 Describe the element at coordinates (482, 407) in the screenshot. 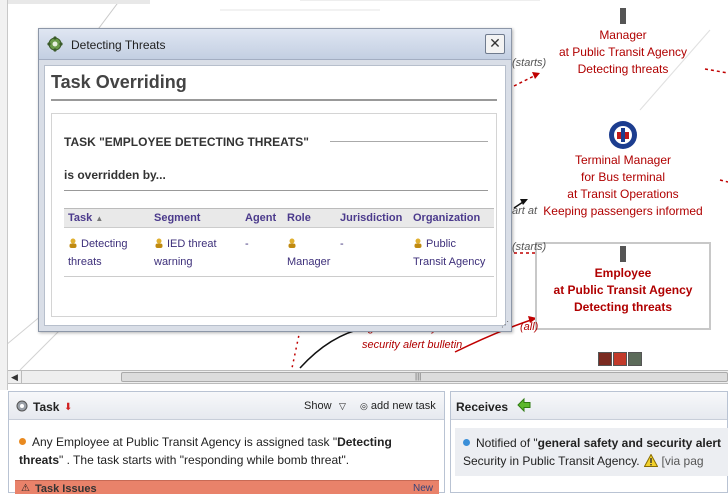

I see `receives-title: Receives` at that location.